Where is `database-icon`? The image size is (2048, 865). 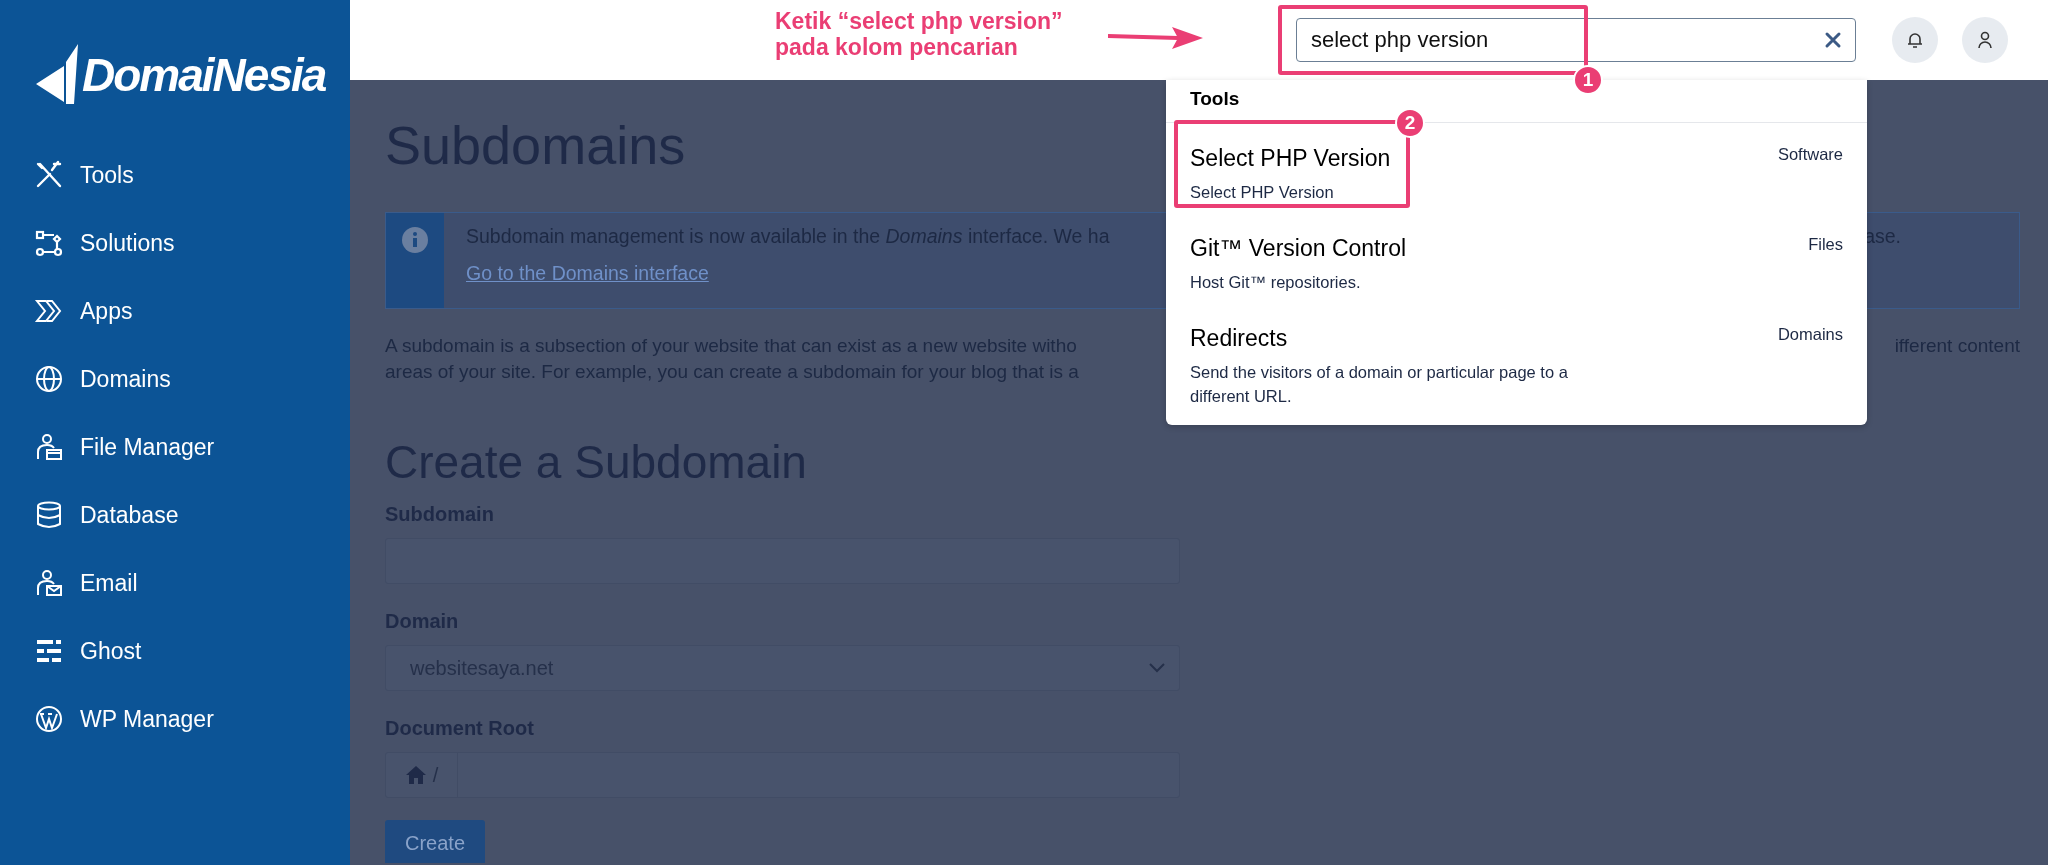 database-icon is located at coordinates (49, 515).